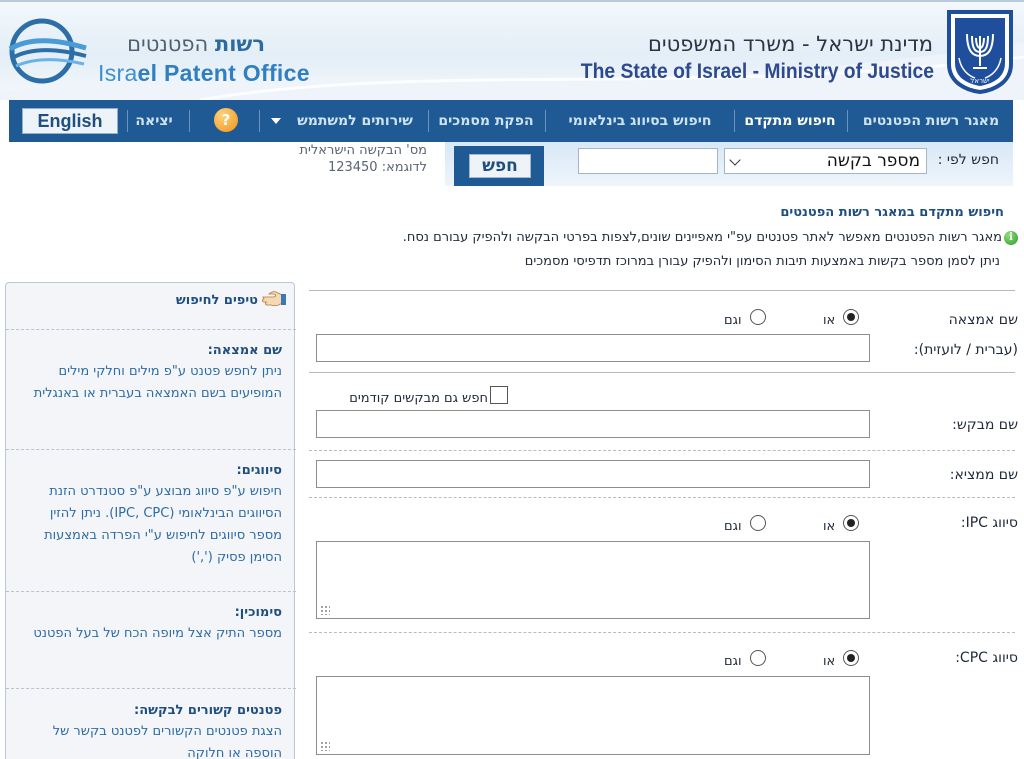 The width and height of the screenshot is (1024, 759). I want to click on office-name-hebrew-first: רשות, so click(239, 44).